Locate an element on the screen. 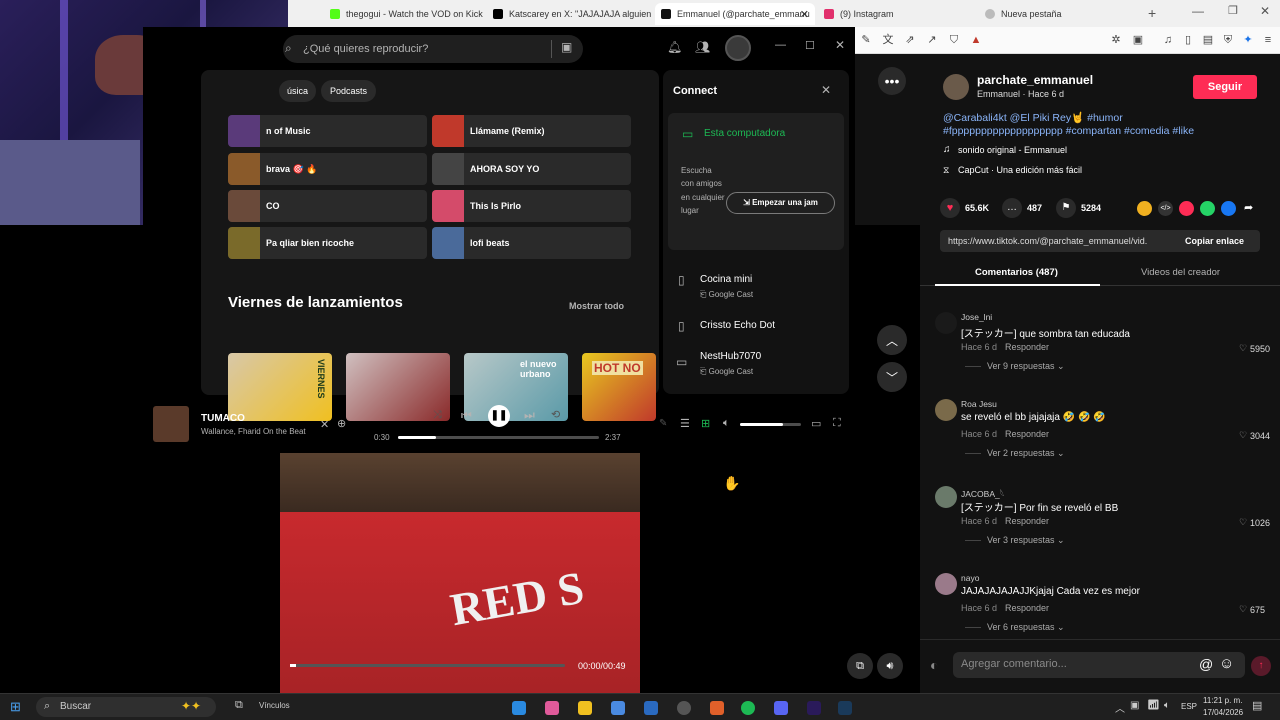 Image resolution: width=1280 pixels, height=720 pixels. clock-date: 17/04/2026 is located at coordinates (1223, 712).